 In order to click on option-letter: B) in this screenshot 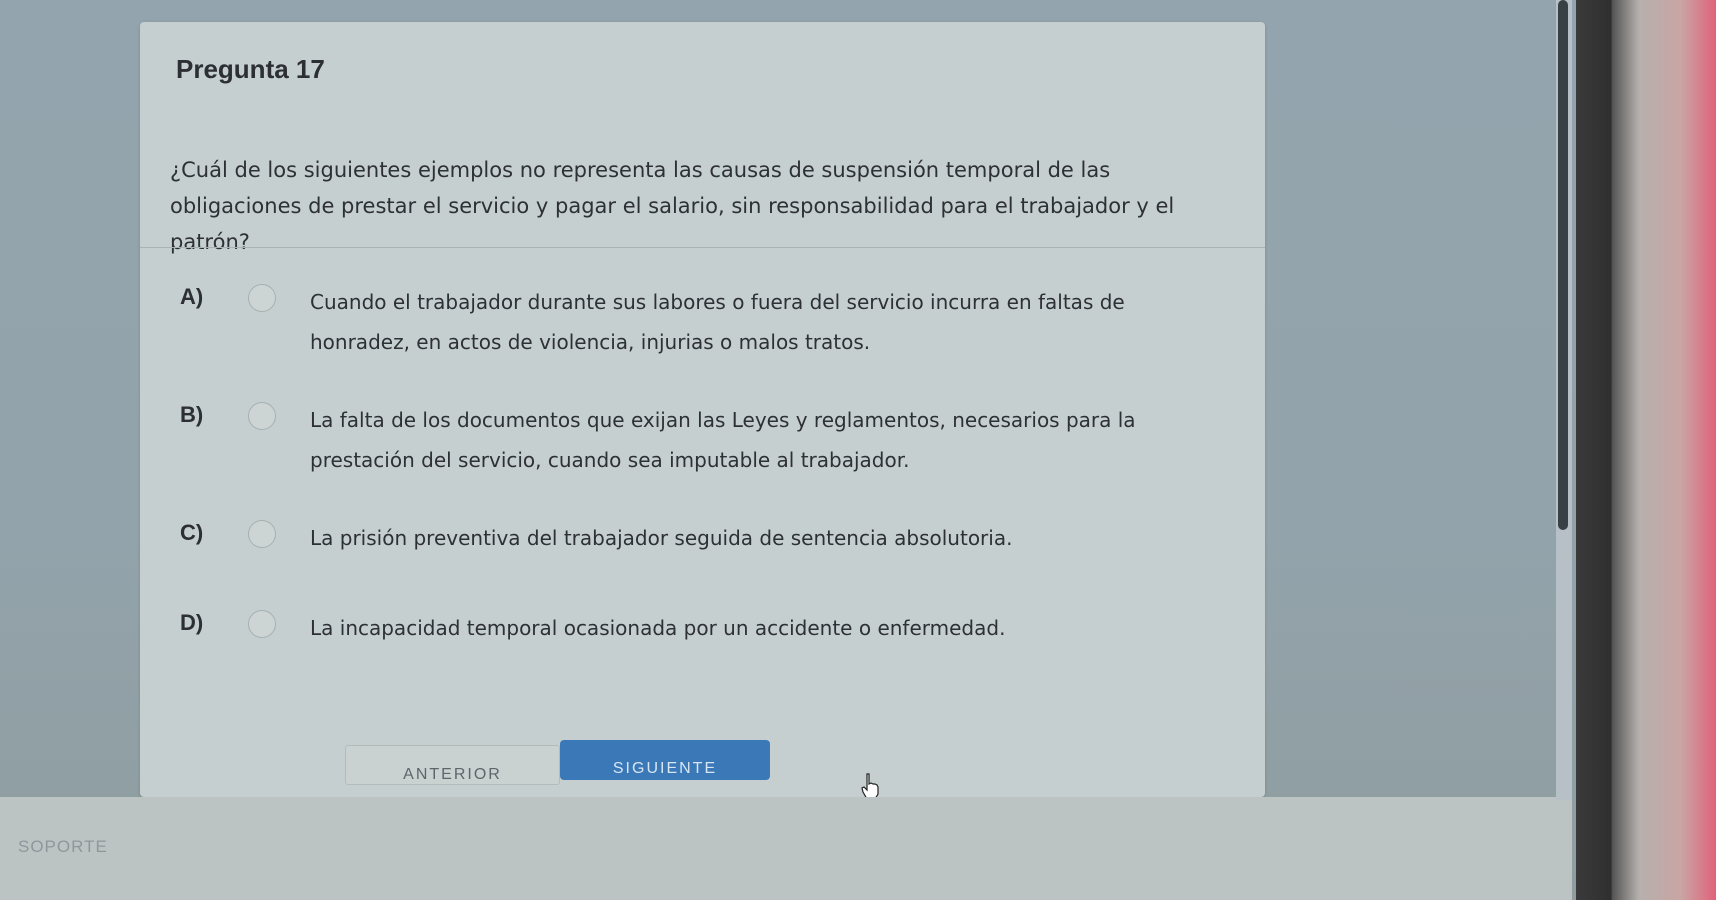, I will do `click(192, 414)`.